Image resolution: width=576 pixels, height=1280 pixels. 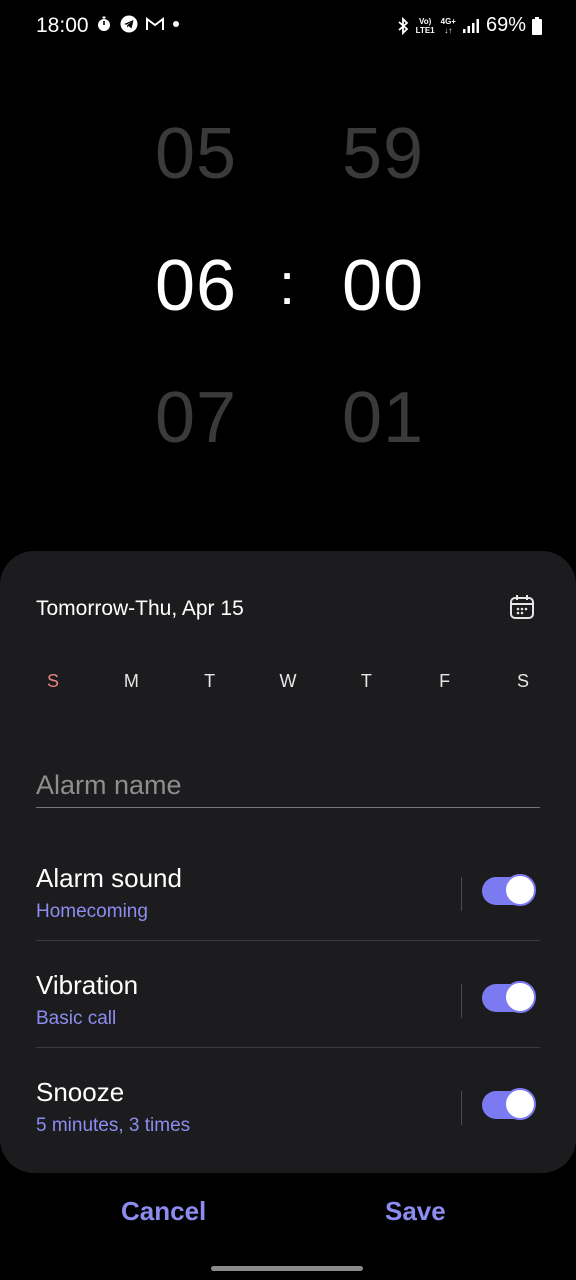 I want to click on snooze-setting: Snooze 5 minutes, 3 times, so click(x=288, y=1112).